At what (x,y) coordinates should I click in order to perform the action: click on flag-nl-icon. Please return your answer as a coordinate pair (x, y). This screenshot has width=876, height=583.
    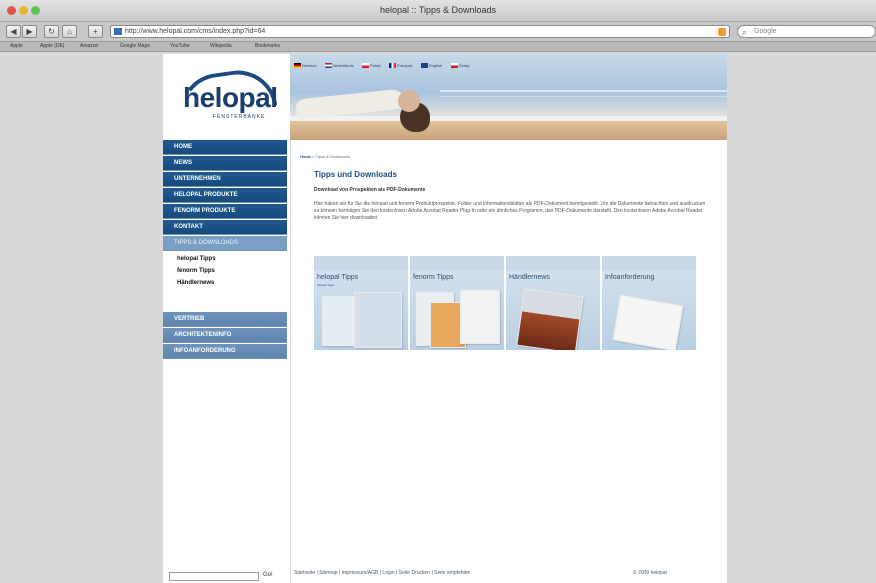
    Looking at the image, I should click on (329, 66).